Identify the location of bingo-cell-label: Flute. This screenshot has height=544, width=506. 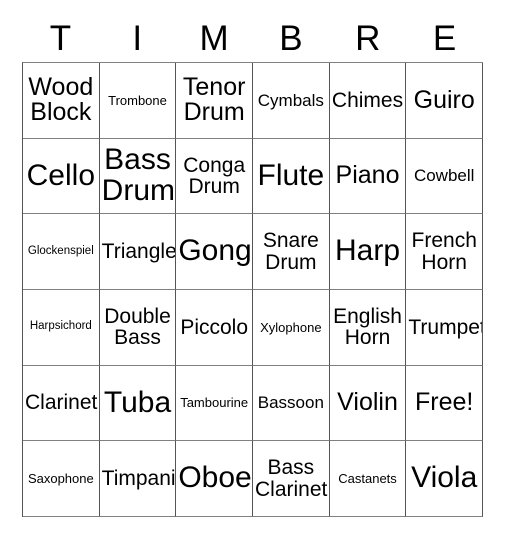
(291, 175).